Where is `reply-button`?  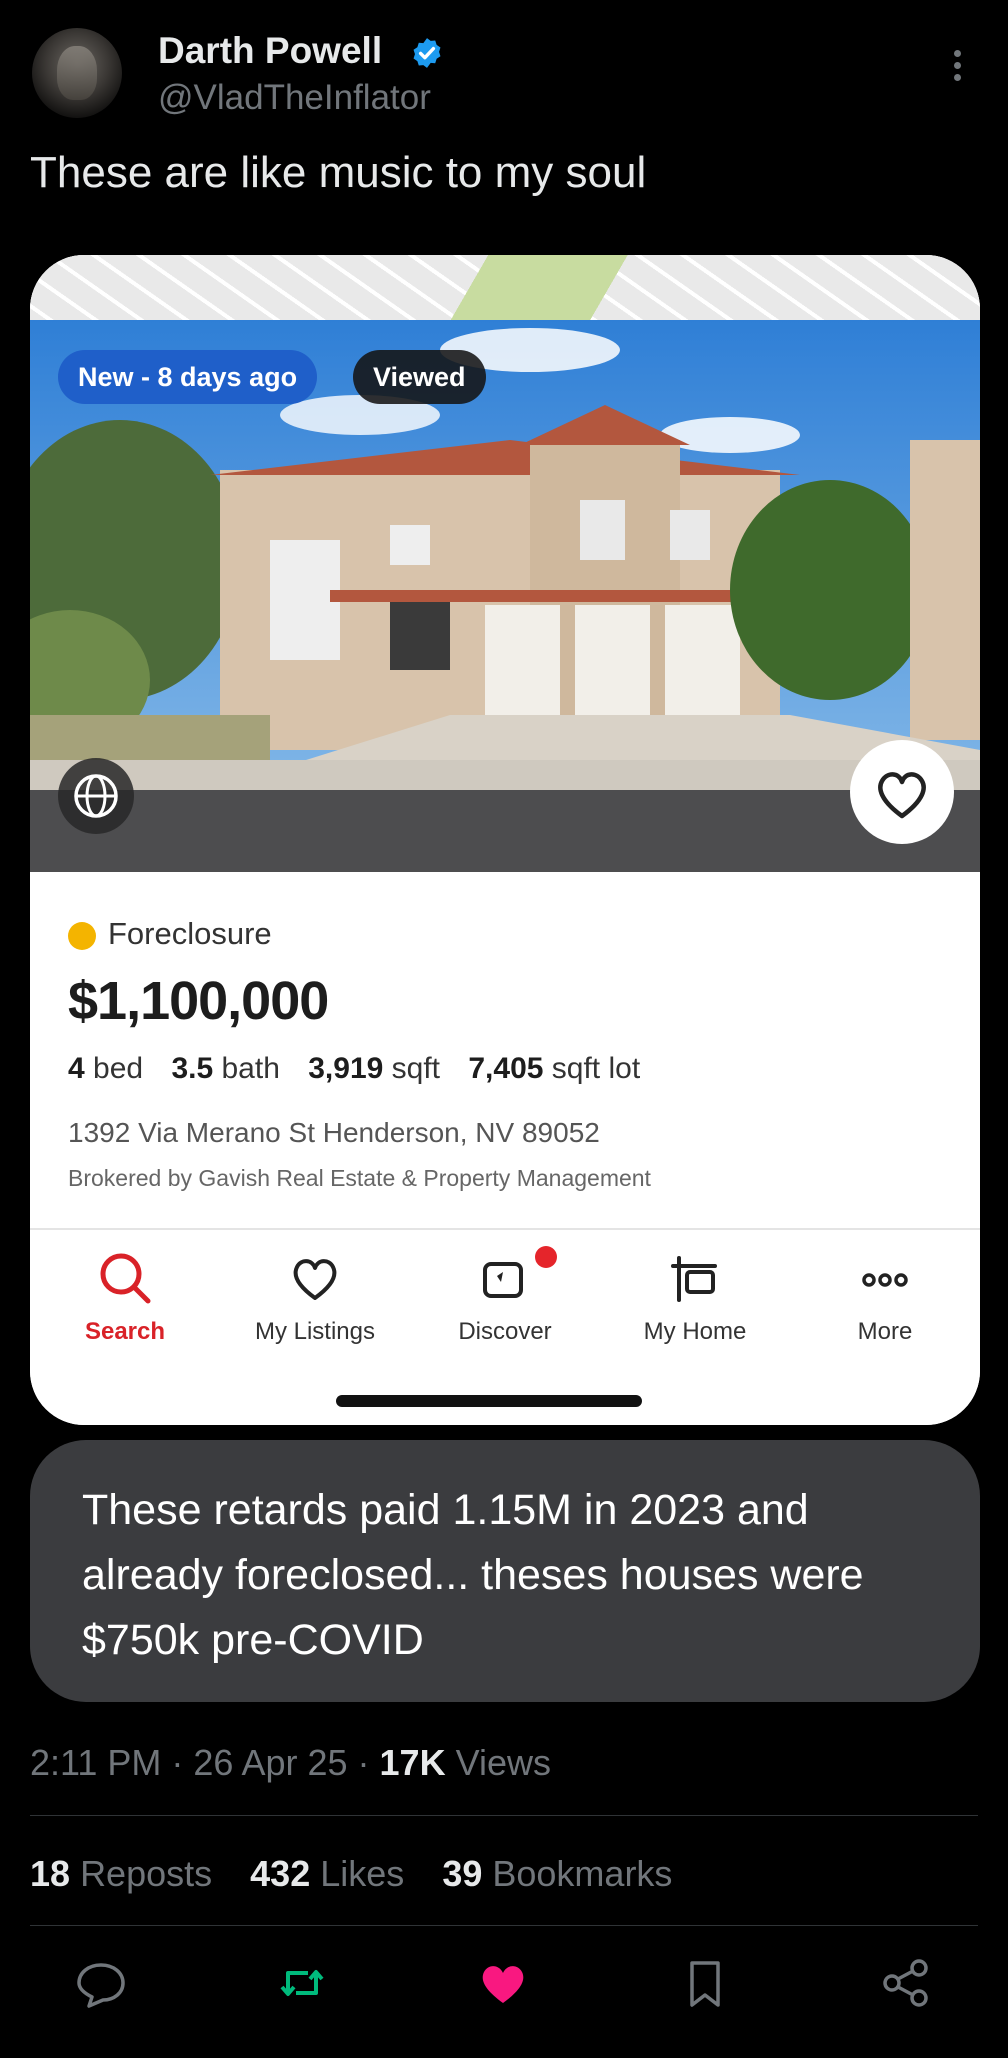
reply-button is located at coordinates (101, 1983).